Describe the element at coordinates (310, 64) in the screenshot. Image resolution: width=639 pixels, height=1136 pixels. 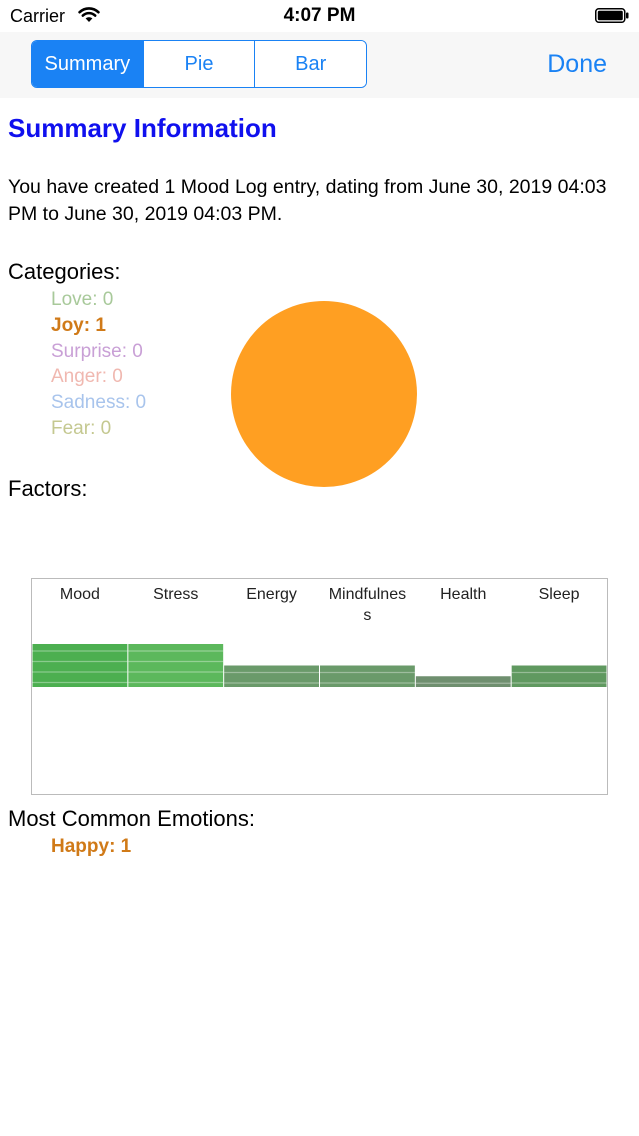
I see `segment-bar: Bar` at that location.